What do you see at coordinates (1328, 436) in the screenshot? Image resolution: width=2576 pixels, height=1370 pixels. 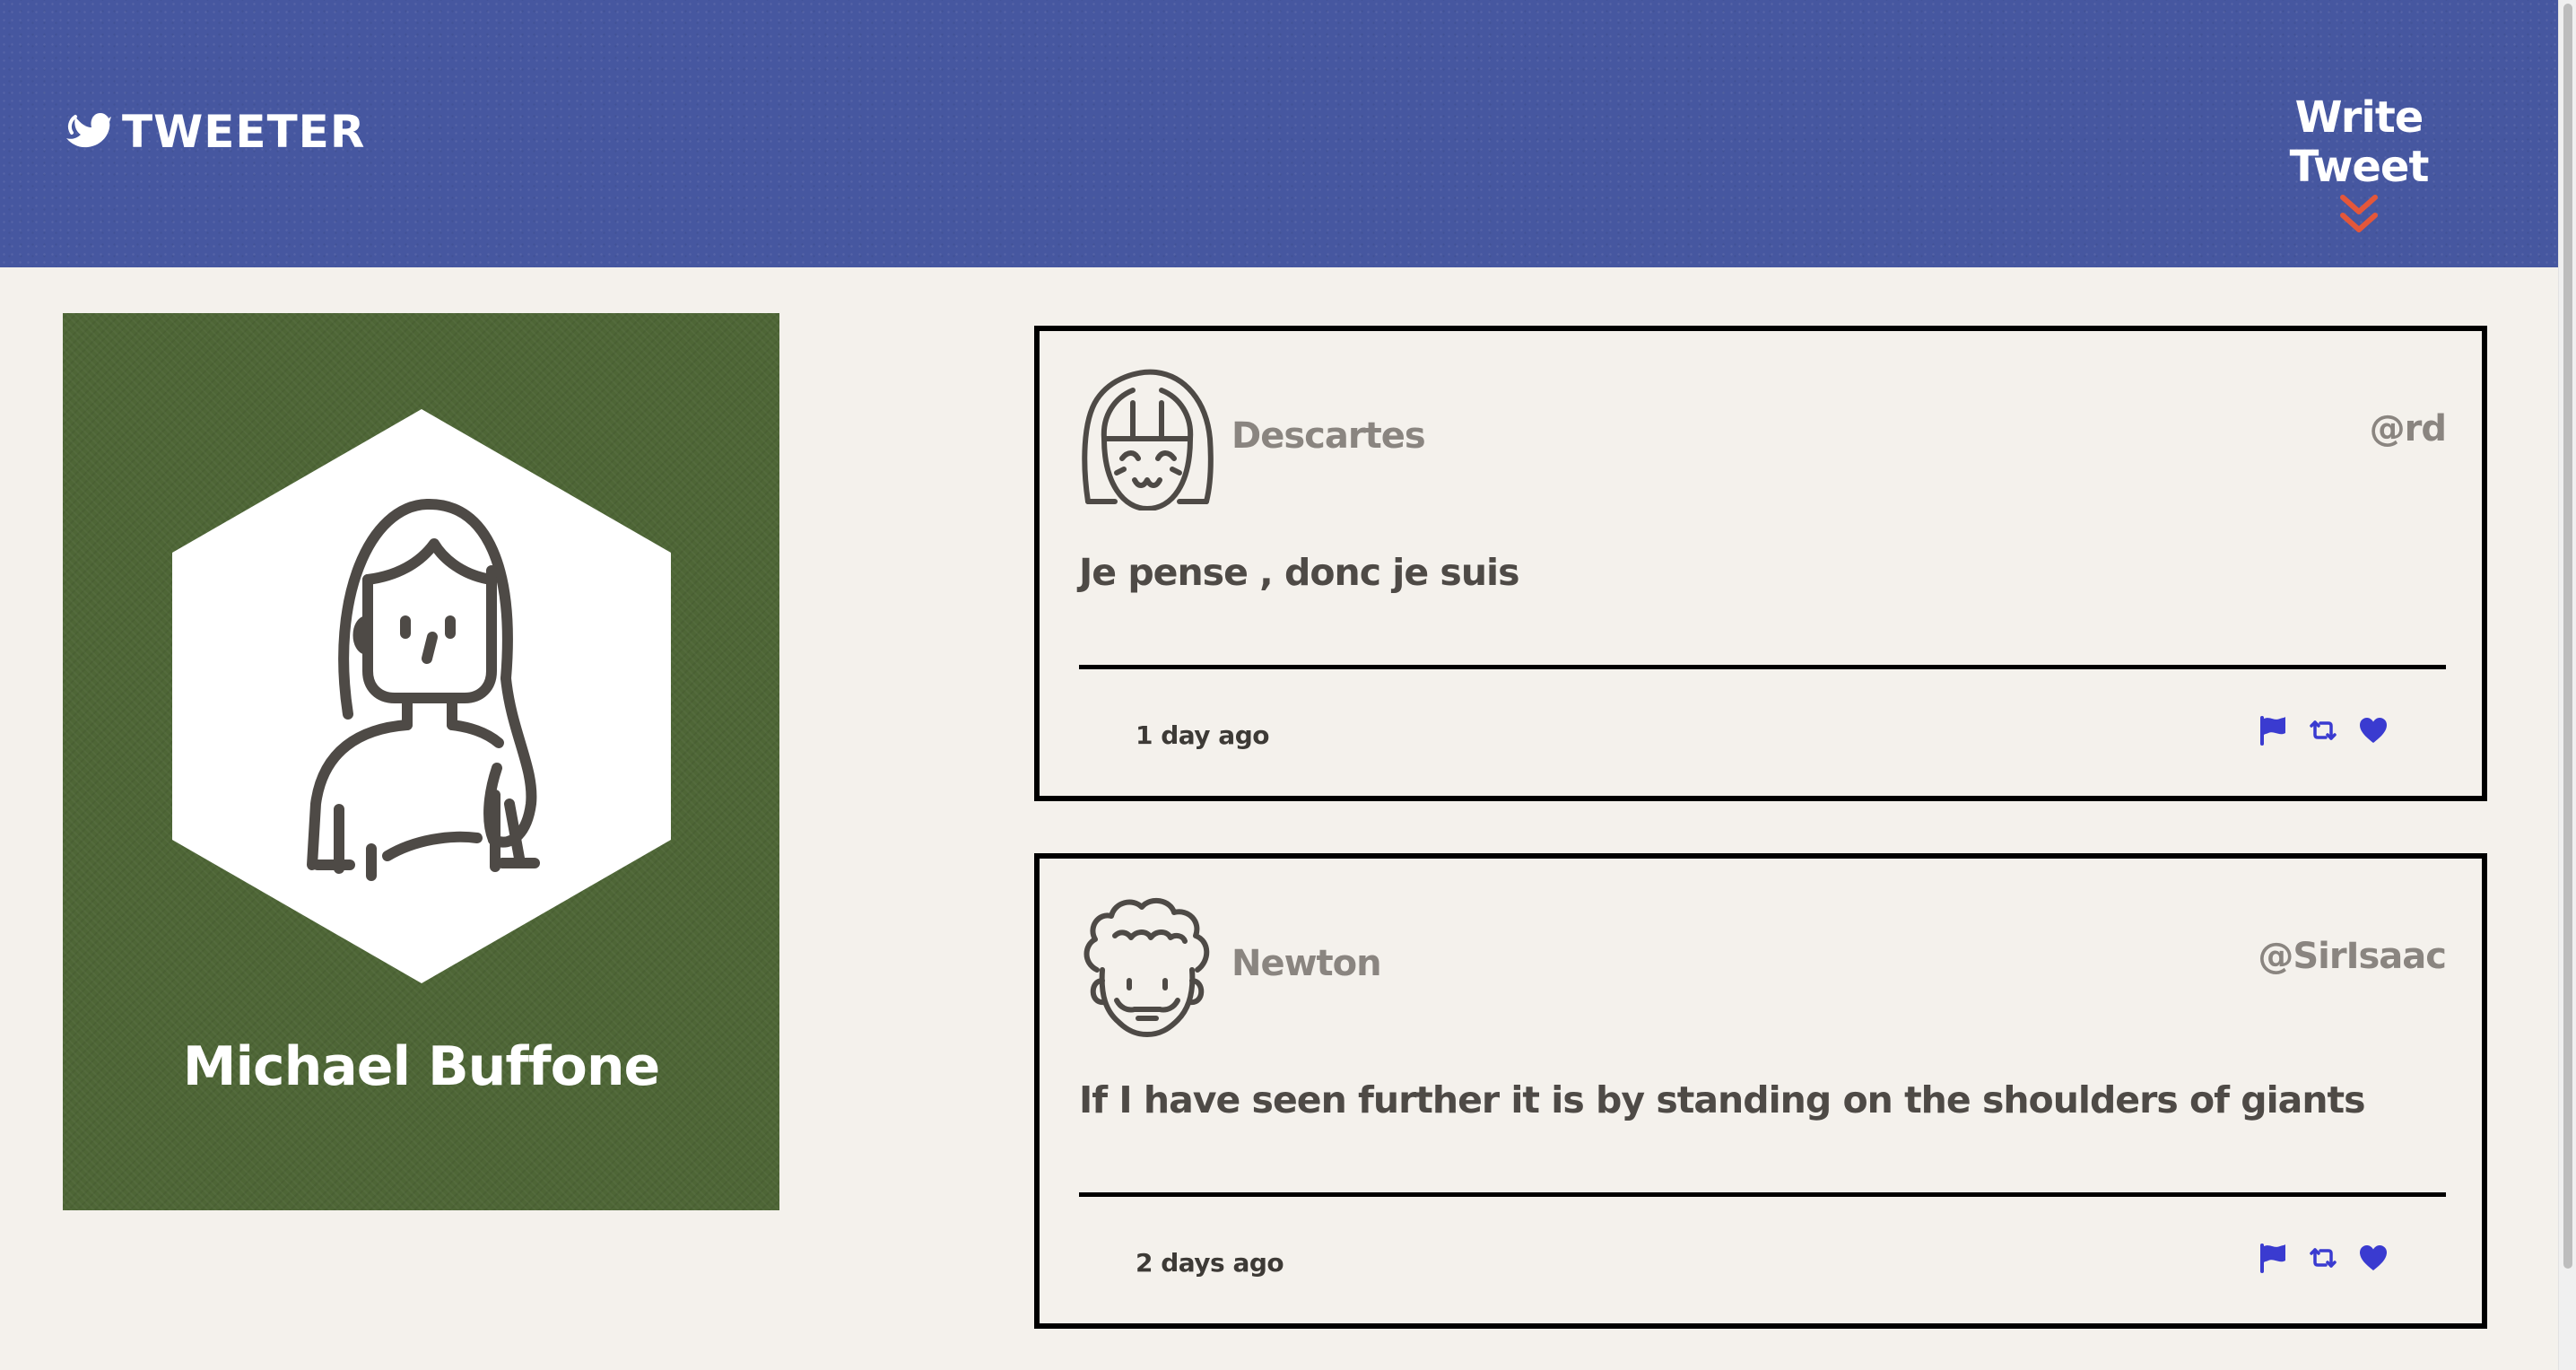 I see `tweet-author-name: Descartes` at bounding box center [1328, 436].